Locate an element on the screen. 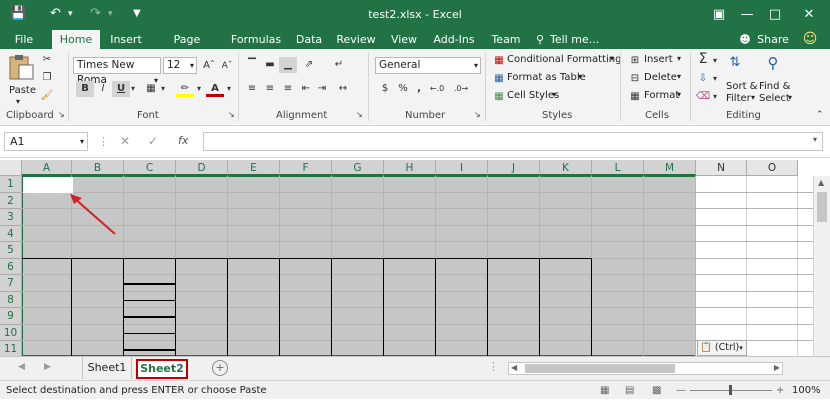  find-select-label-2: Select is located at coordinates (774, 98).